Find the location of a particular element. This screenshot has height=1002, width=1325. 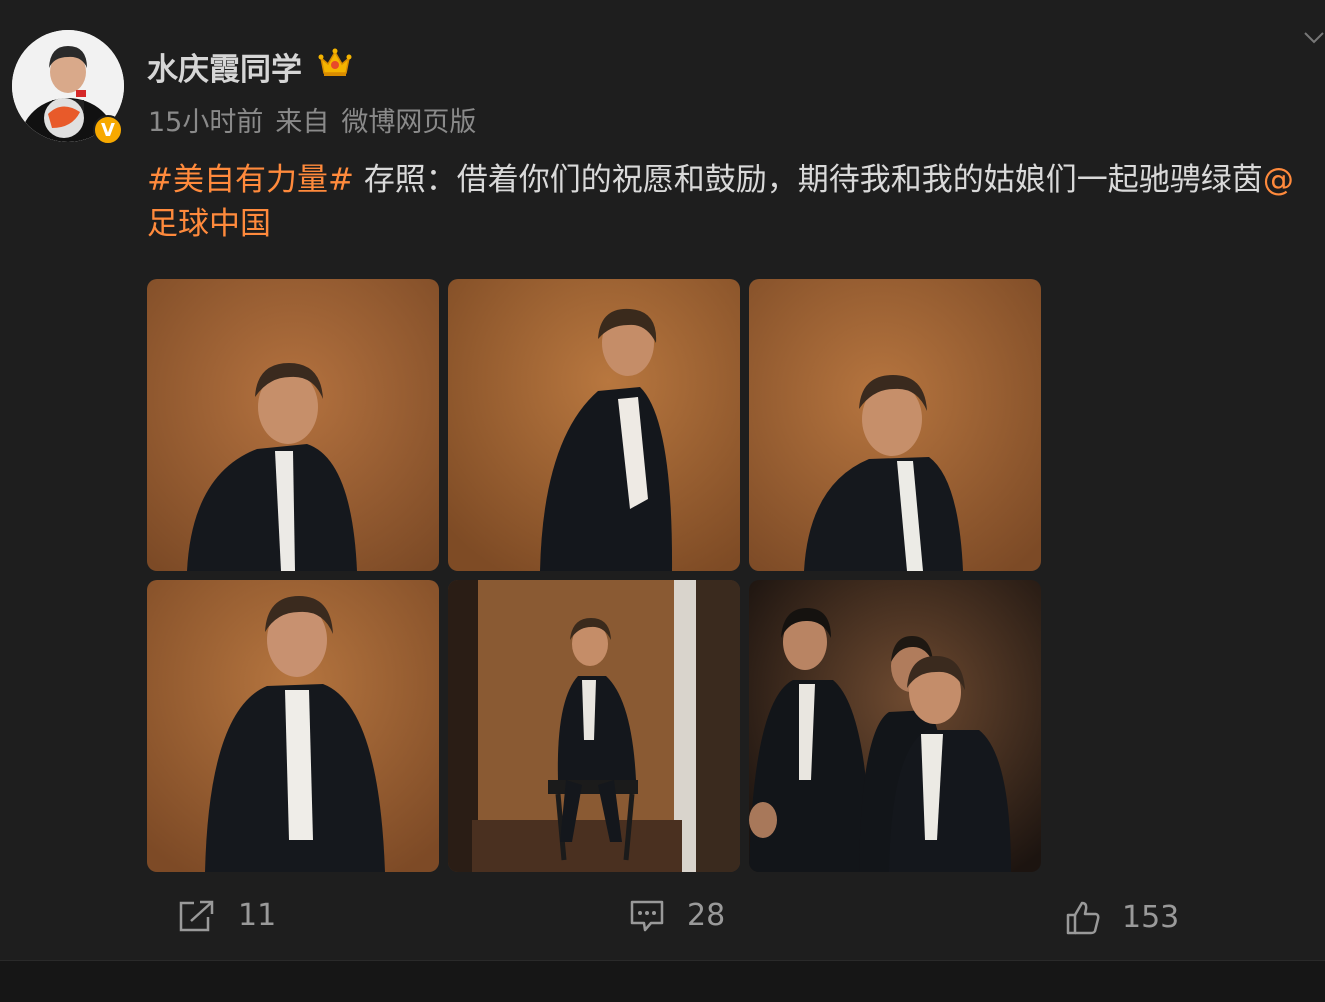

post-time: 15小时前 is located at coordinates (205, 122).